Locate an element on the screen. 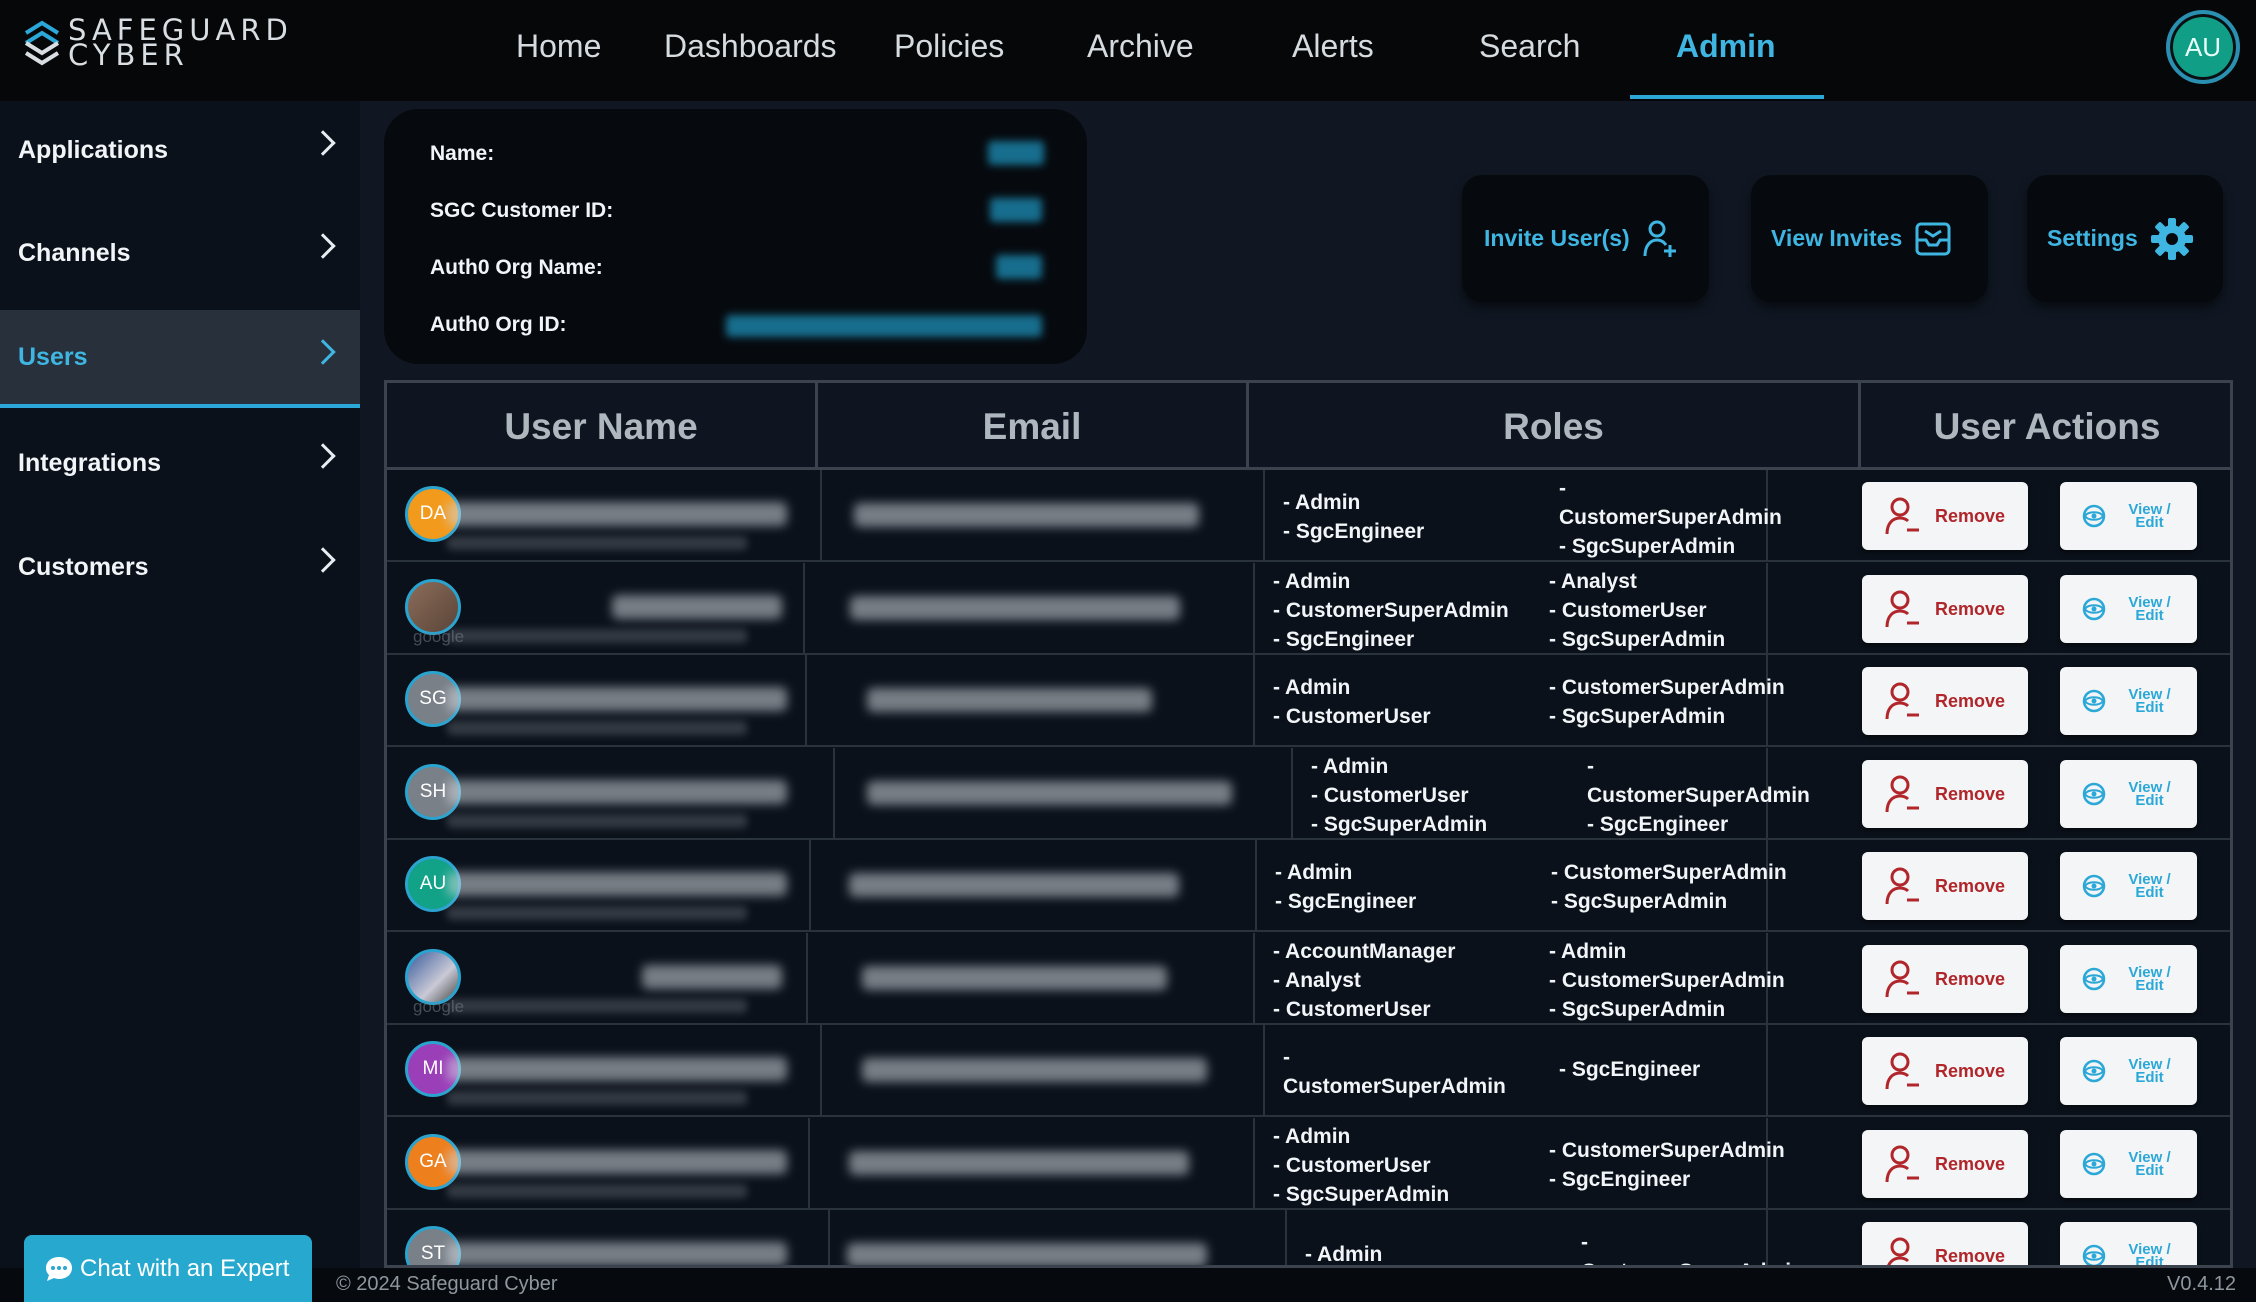 This screenshot has height=1302, width=2256. shield-logo-icon is located at coordinates (42, 43).